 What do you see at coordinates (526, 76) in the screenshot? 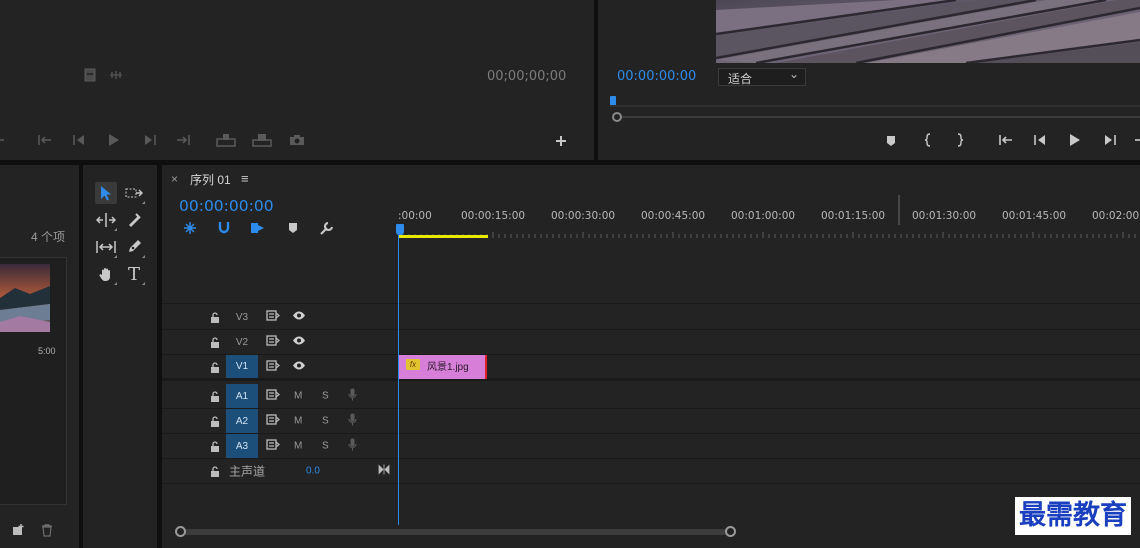
I see `source-timecode: 00;00;00;00` at bounding box center [526, 76].